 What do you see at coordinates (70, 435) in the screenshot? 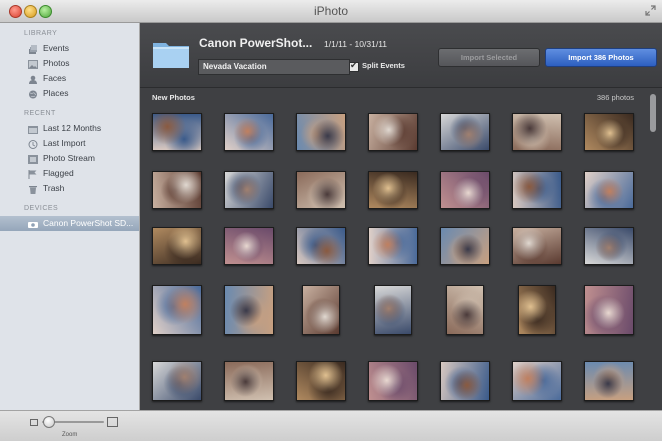
I see `zoom-label: Zoom` at bounding box center [70, 435].